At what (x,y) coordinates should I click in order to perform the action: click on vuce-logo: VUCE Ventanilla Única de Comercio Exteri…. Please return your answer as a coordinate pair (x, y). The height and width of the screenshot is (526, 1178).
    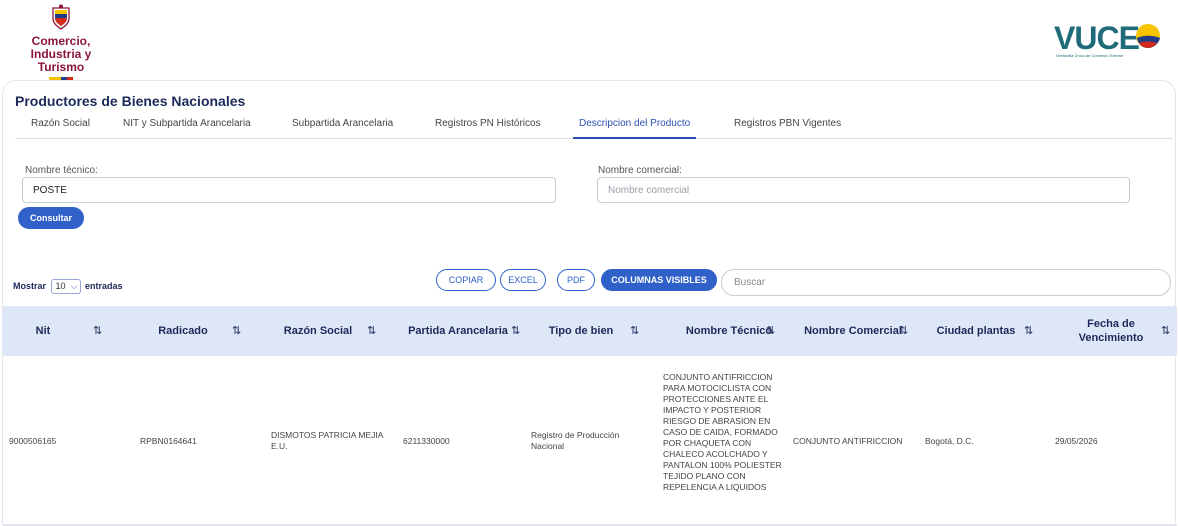
    Looking at the image, I should click on (1110, 40).